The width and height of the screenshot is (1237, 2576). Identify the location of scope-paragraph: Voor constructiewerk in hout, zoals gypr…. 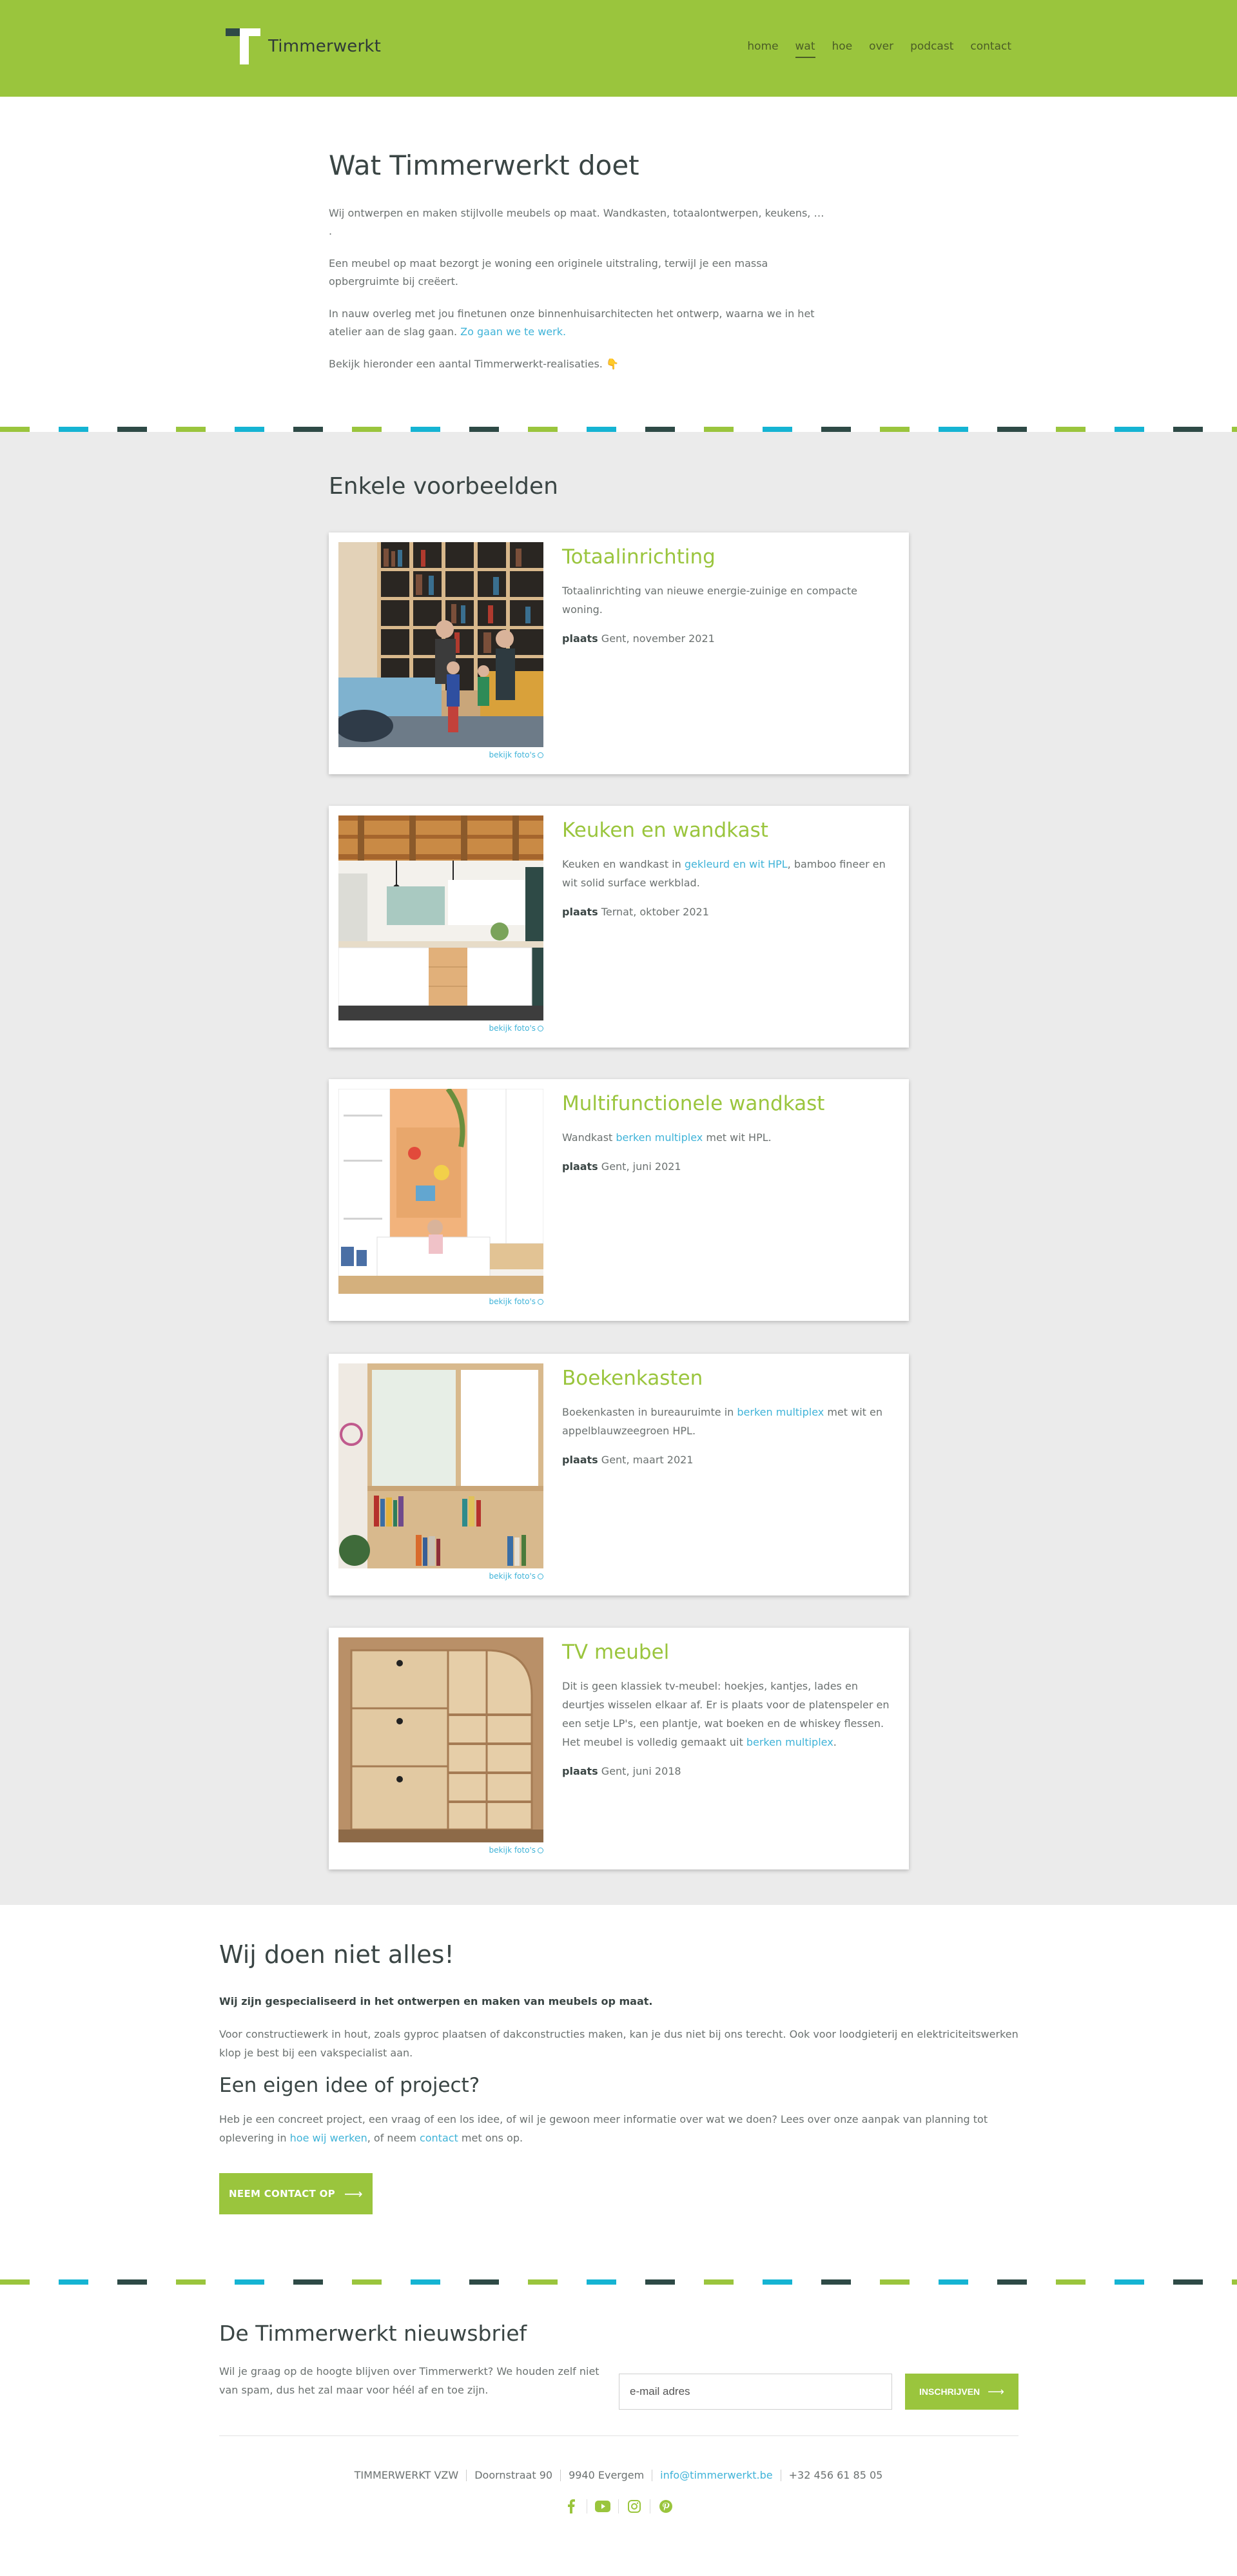
(618, 2044).